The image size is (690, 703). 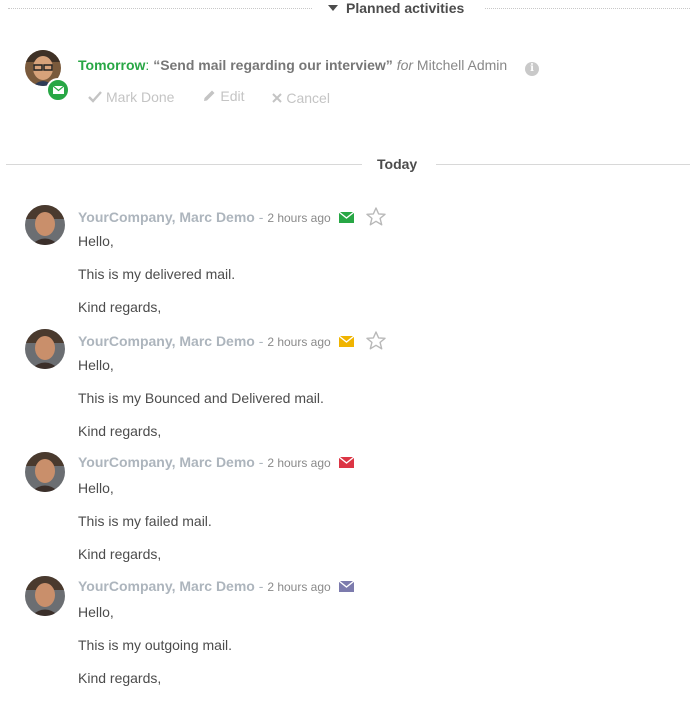 I want to click on activity-actions: Mark Done Edit Cancel, so click(x=221, y=97).